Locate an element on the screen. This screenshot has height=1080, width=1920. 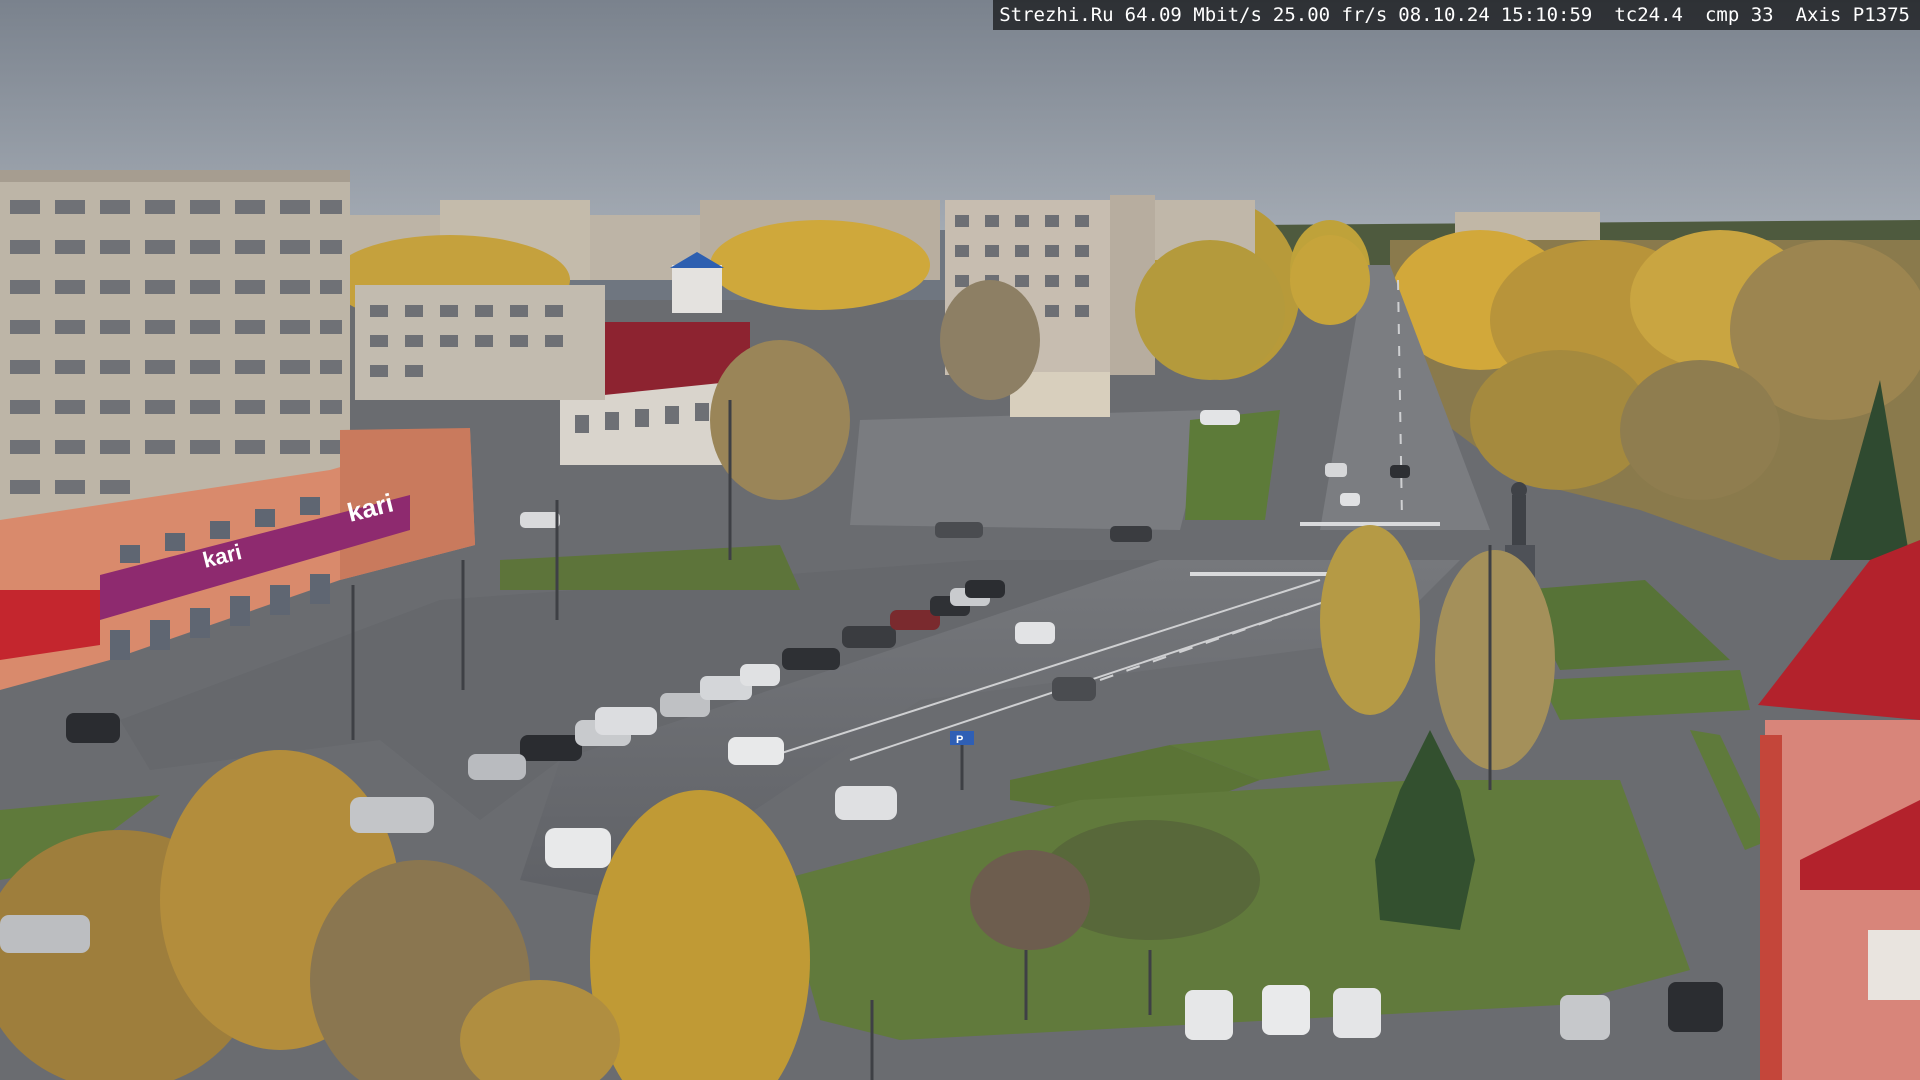
overlay-time: 15:10:59 is located at coordinates (1546, 15).